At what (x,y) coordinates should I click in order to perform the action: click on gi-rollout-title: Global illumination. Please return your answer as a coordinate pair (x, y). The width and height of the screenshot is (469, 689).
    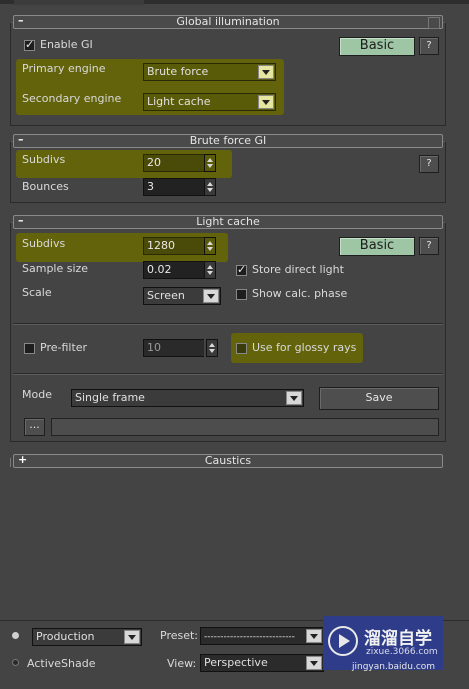
    Looking at the image, I should click on (228, 21).